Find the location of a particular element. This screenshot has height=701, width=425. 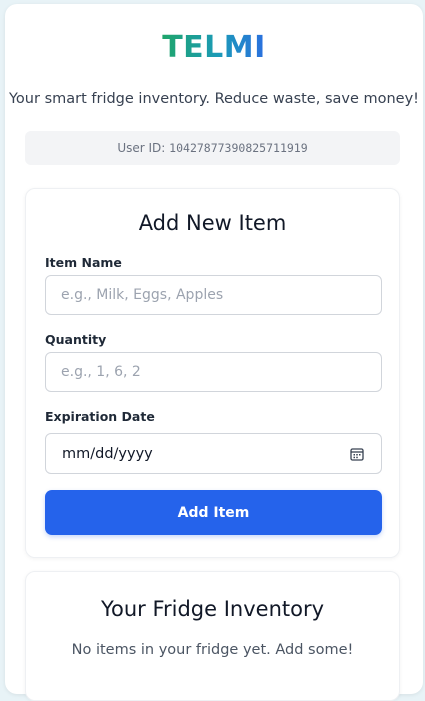

expiration-date-label: Expiration Date is located at coordinates (100, 416).